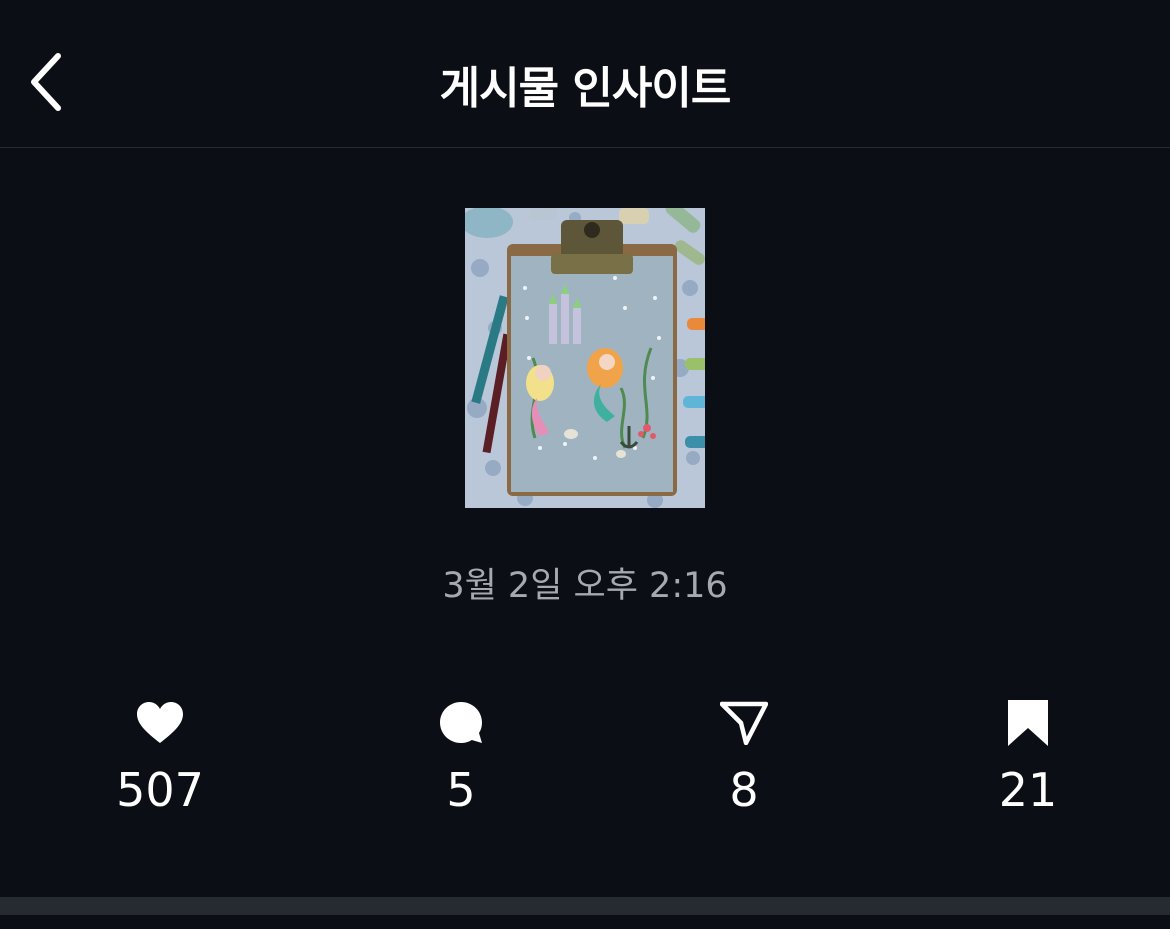  What do you see at coordinates (585, 88) in the screenshot?
I see `page-title: 게시물 인사이트` at bounding box center [585, 88].